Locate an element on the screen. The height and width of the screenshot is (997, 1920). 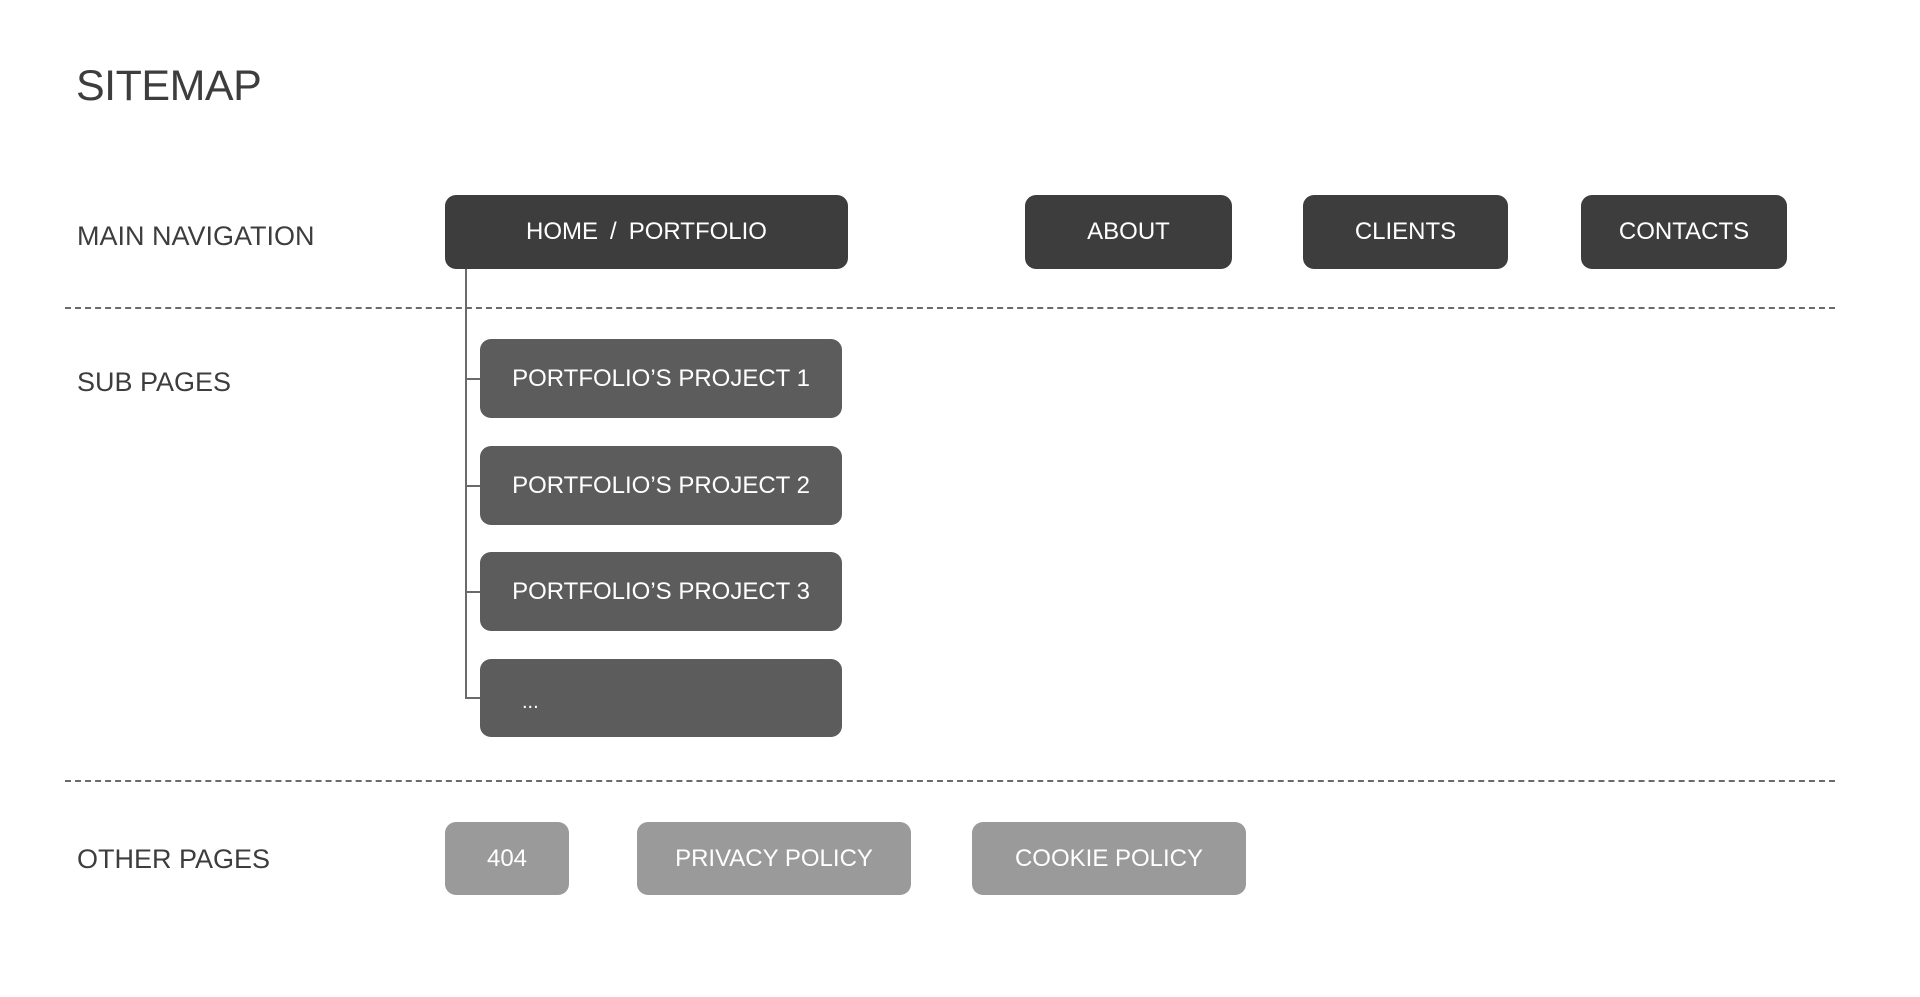
nav-node-label: CONTACTS is located at coordinates (1684, 231).